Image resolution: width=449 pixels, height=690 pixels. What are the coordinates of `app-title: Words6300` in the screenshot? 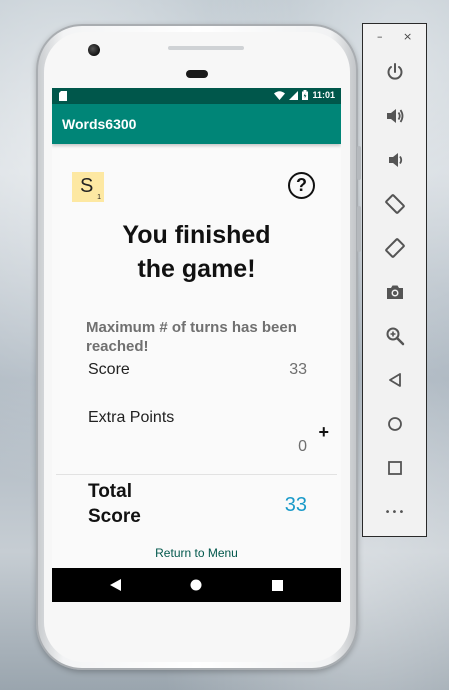 It's located at (99, 124).